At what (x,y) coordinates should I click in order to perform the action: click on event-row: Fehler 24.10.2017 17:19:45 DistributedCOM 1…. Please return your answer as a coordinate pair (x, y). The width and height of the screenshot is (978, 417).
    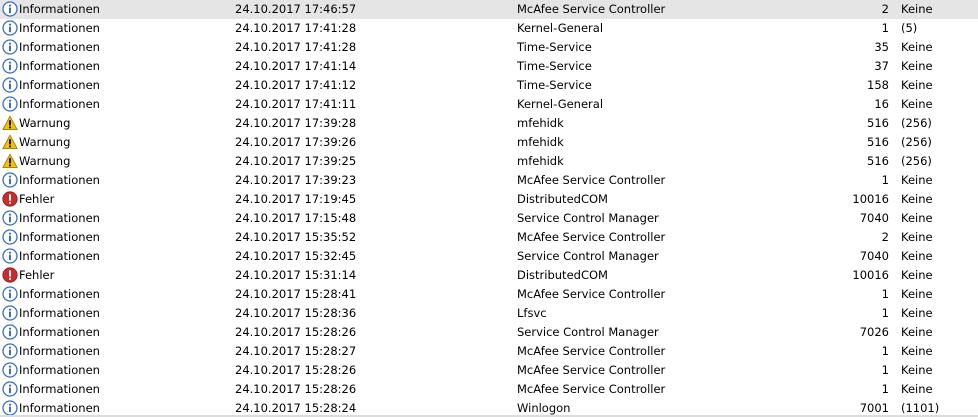
    Looking at the image, I should click on (489, 199).